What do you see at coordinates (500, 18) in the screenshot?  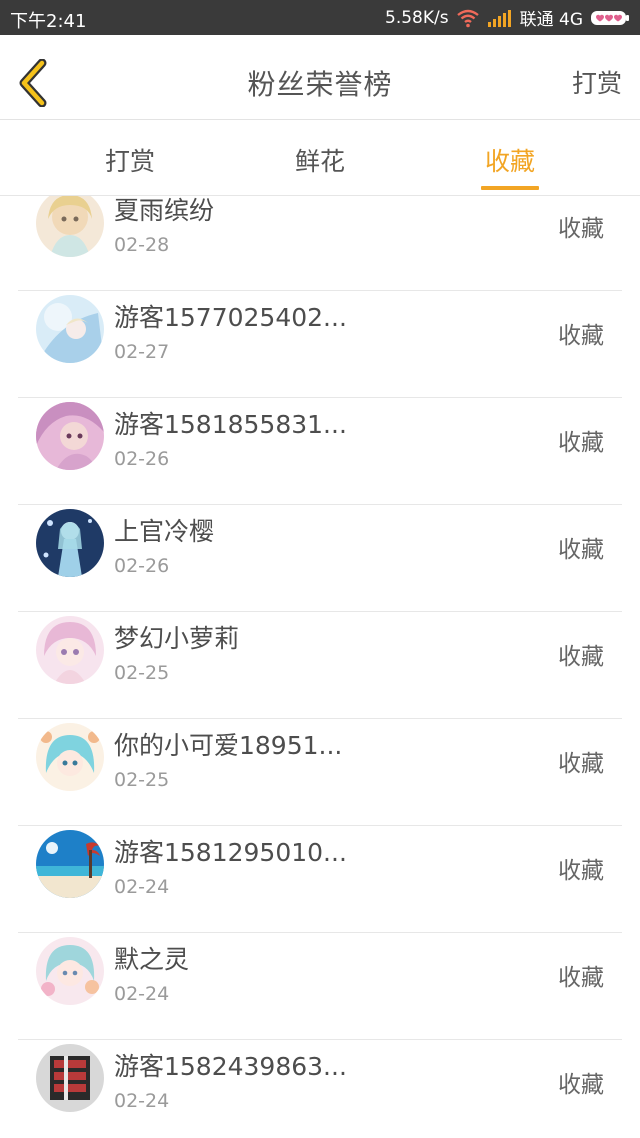 I see `signal-icon` at bounding box center [500, 18].